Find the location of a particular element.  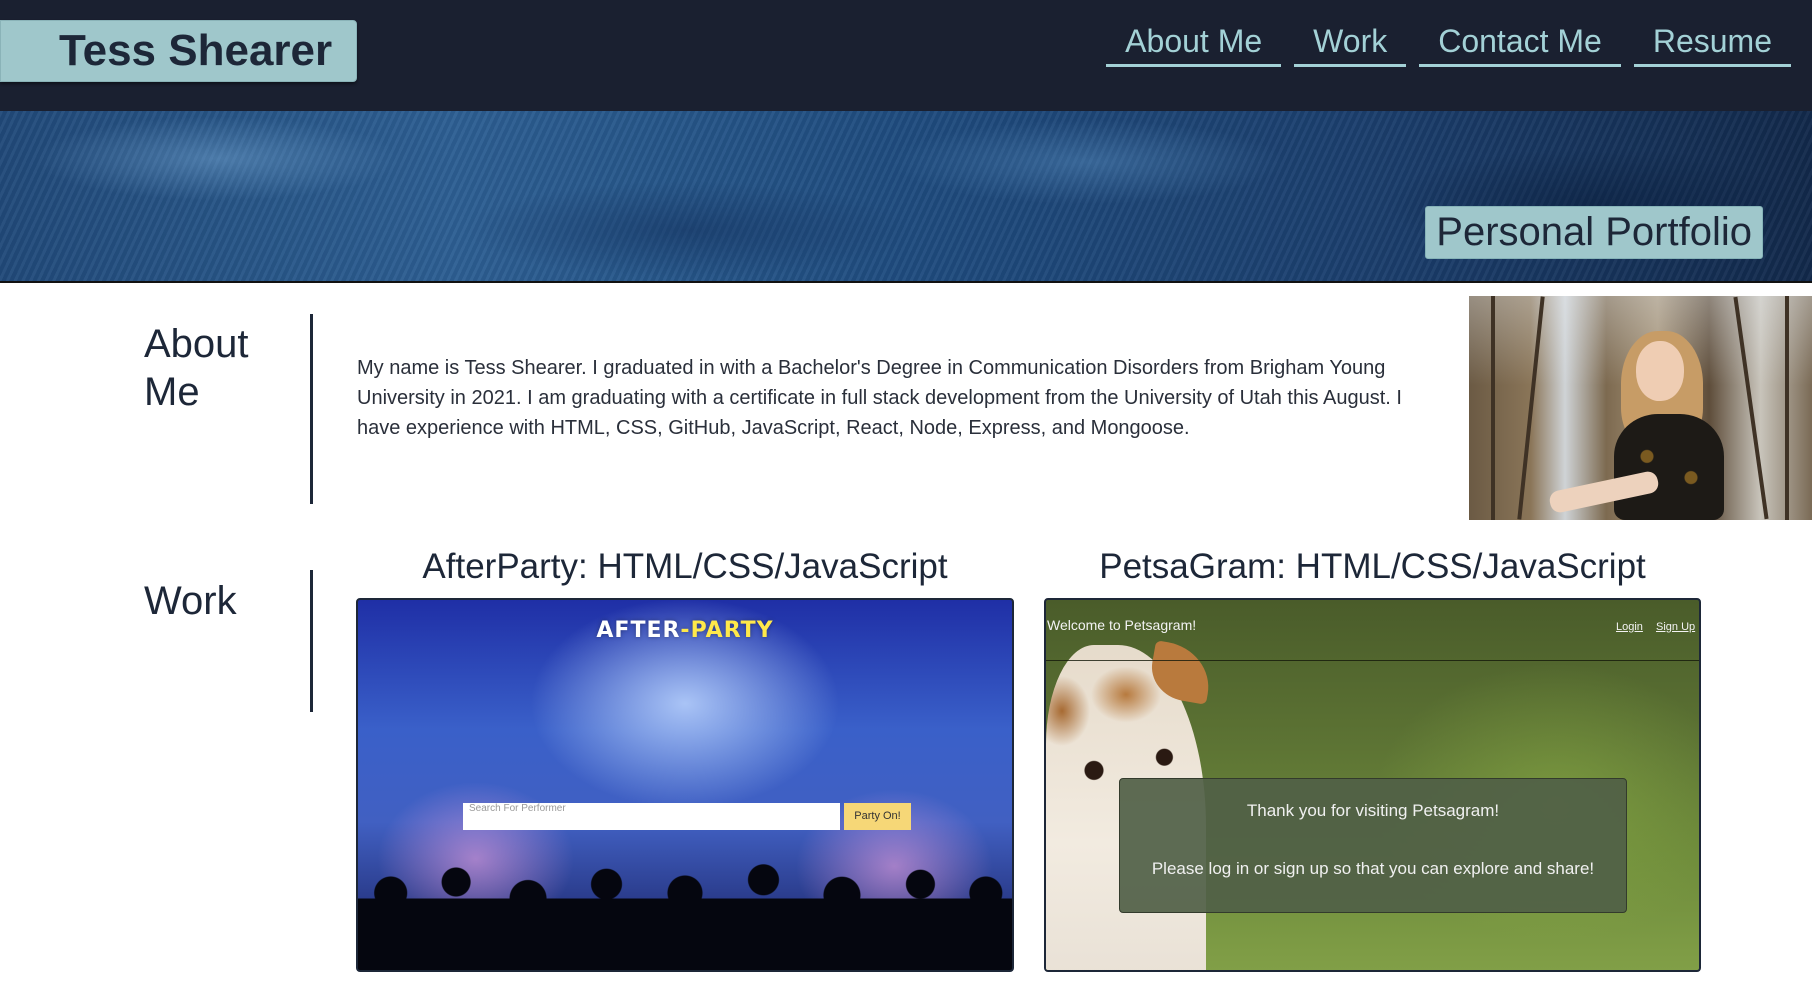

petsagram-login-link: Login is located at coordinates (1629, 627).